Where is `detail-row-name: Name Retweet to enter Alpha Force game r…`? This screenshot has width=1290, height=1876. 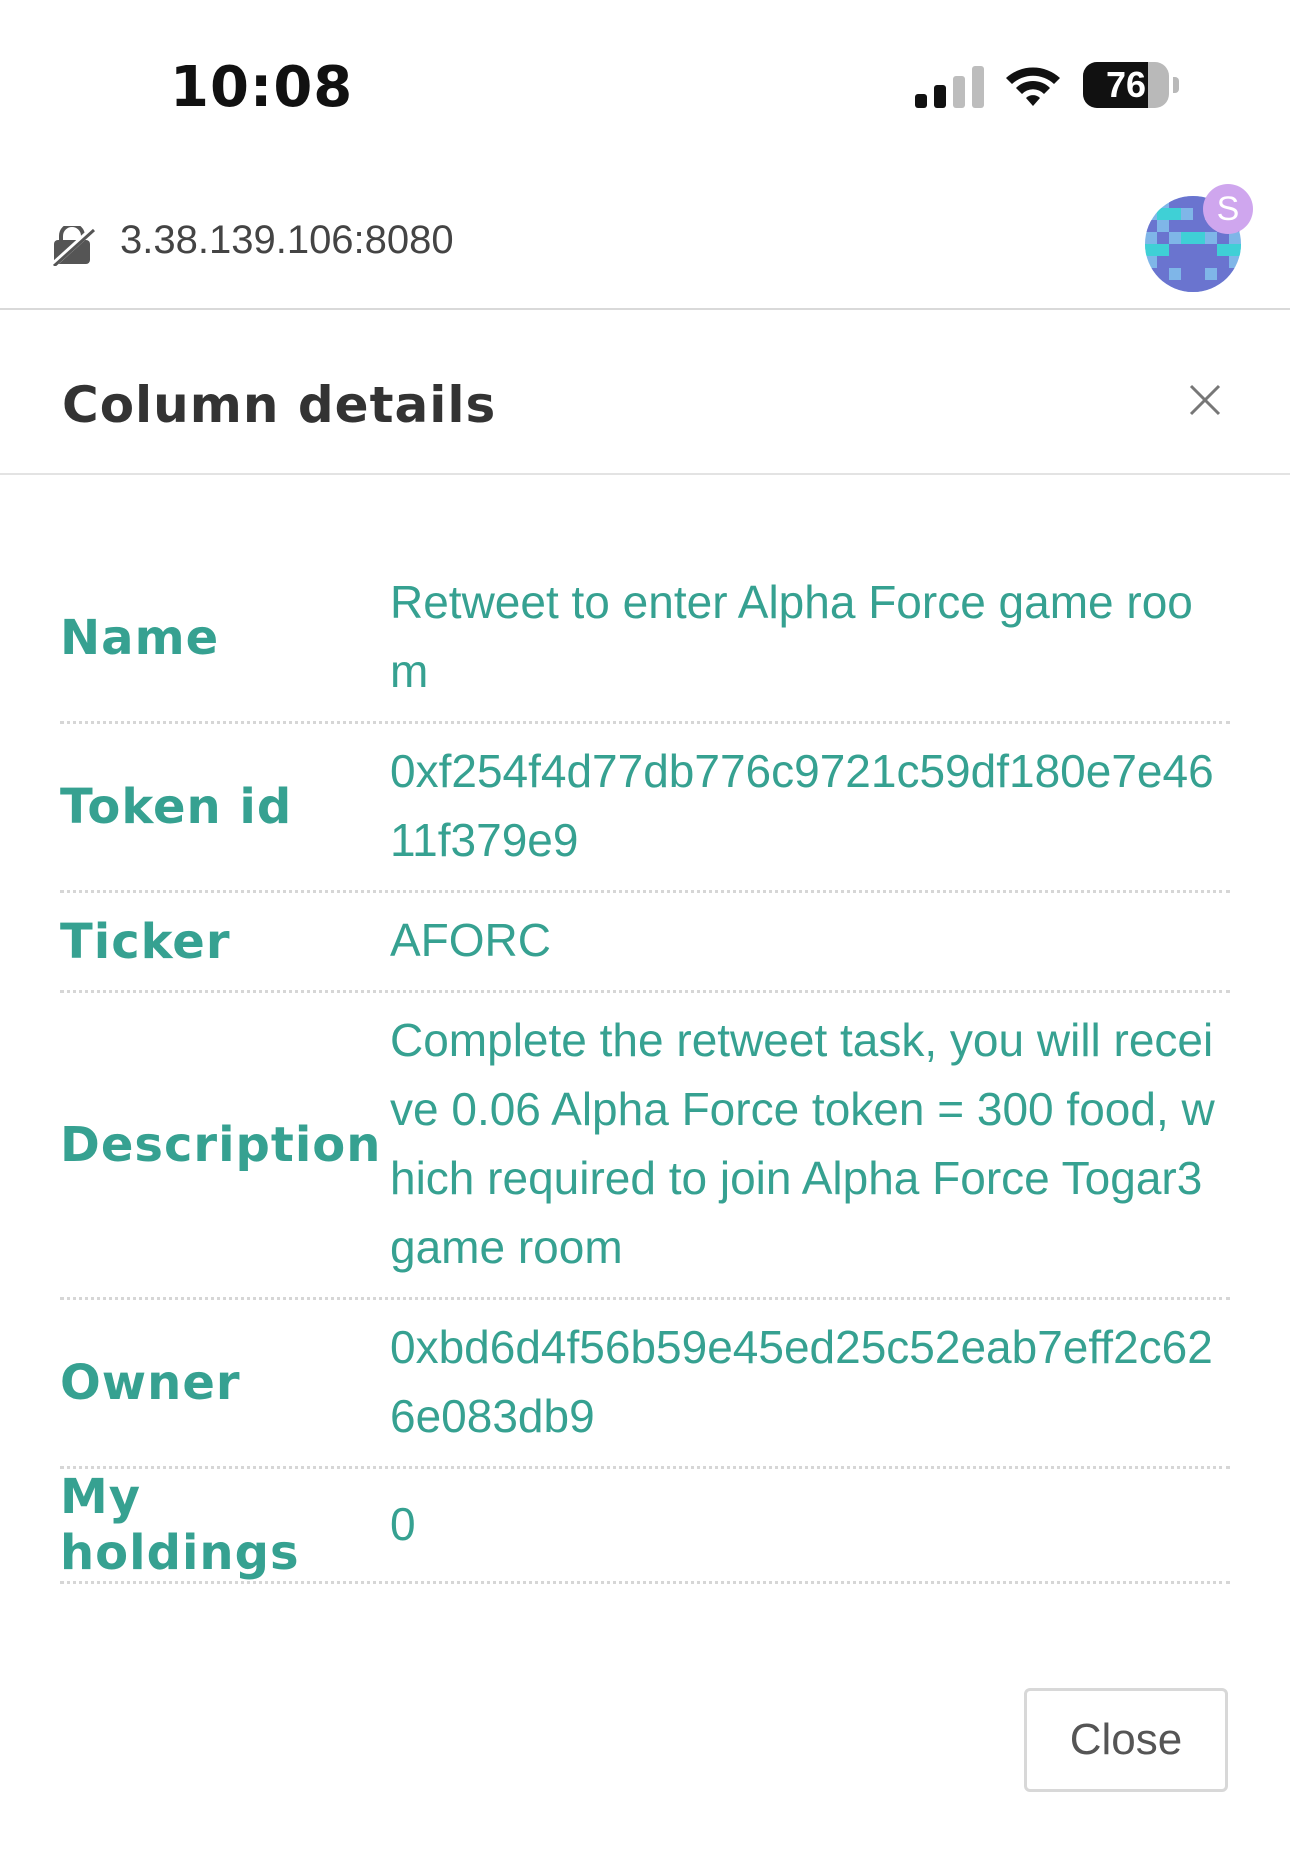
detail-row-name: Name Retweet to enter Alpha Force game r… is located at coordinates (645, 639).